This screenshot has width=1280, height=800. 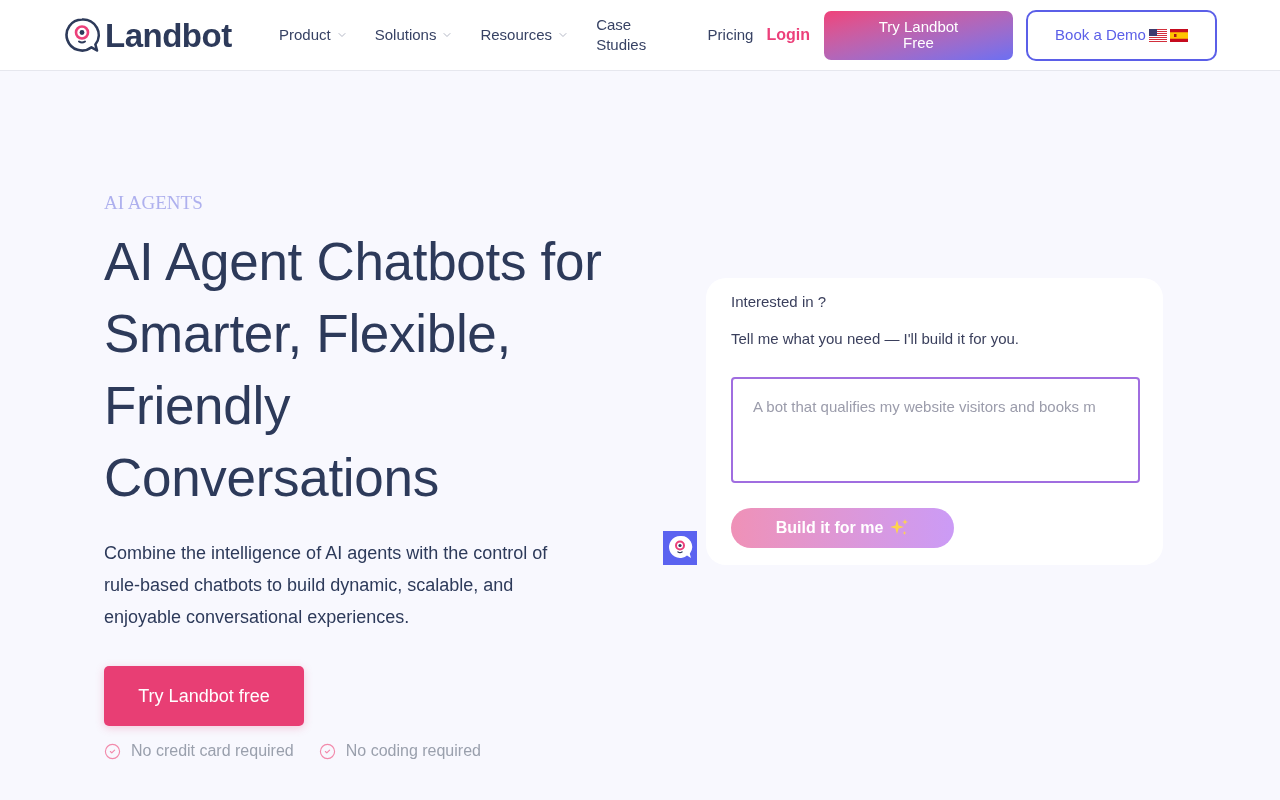 What do you see at coordinates (875, 339) in the screenshot?
I see `chat-message: Tell me what you need — I'll build it for you.` at bounding box center [875, 339].